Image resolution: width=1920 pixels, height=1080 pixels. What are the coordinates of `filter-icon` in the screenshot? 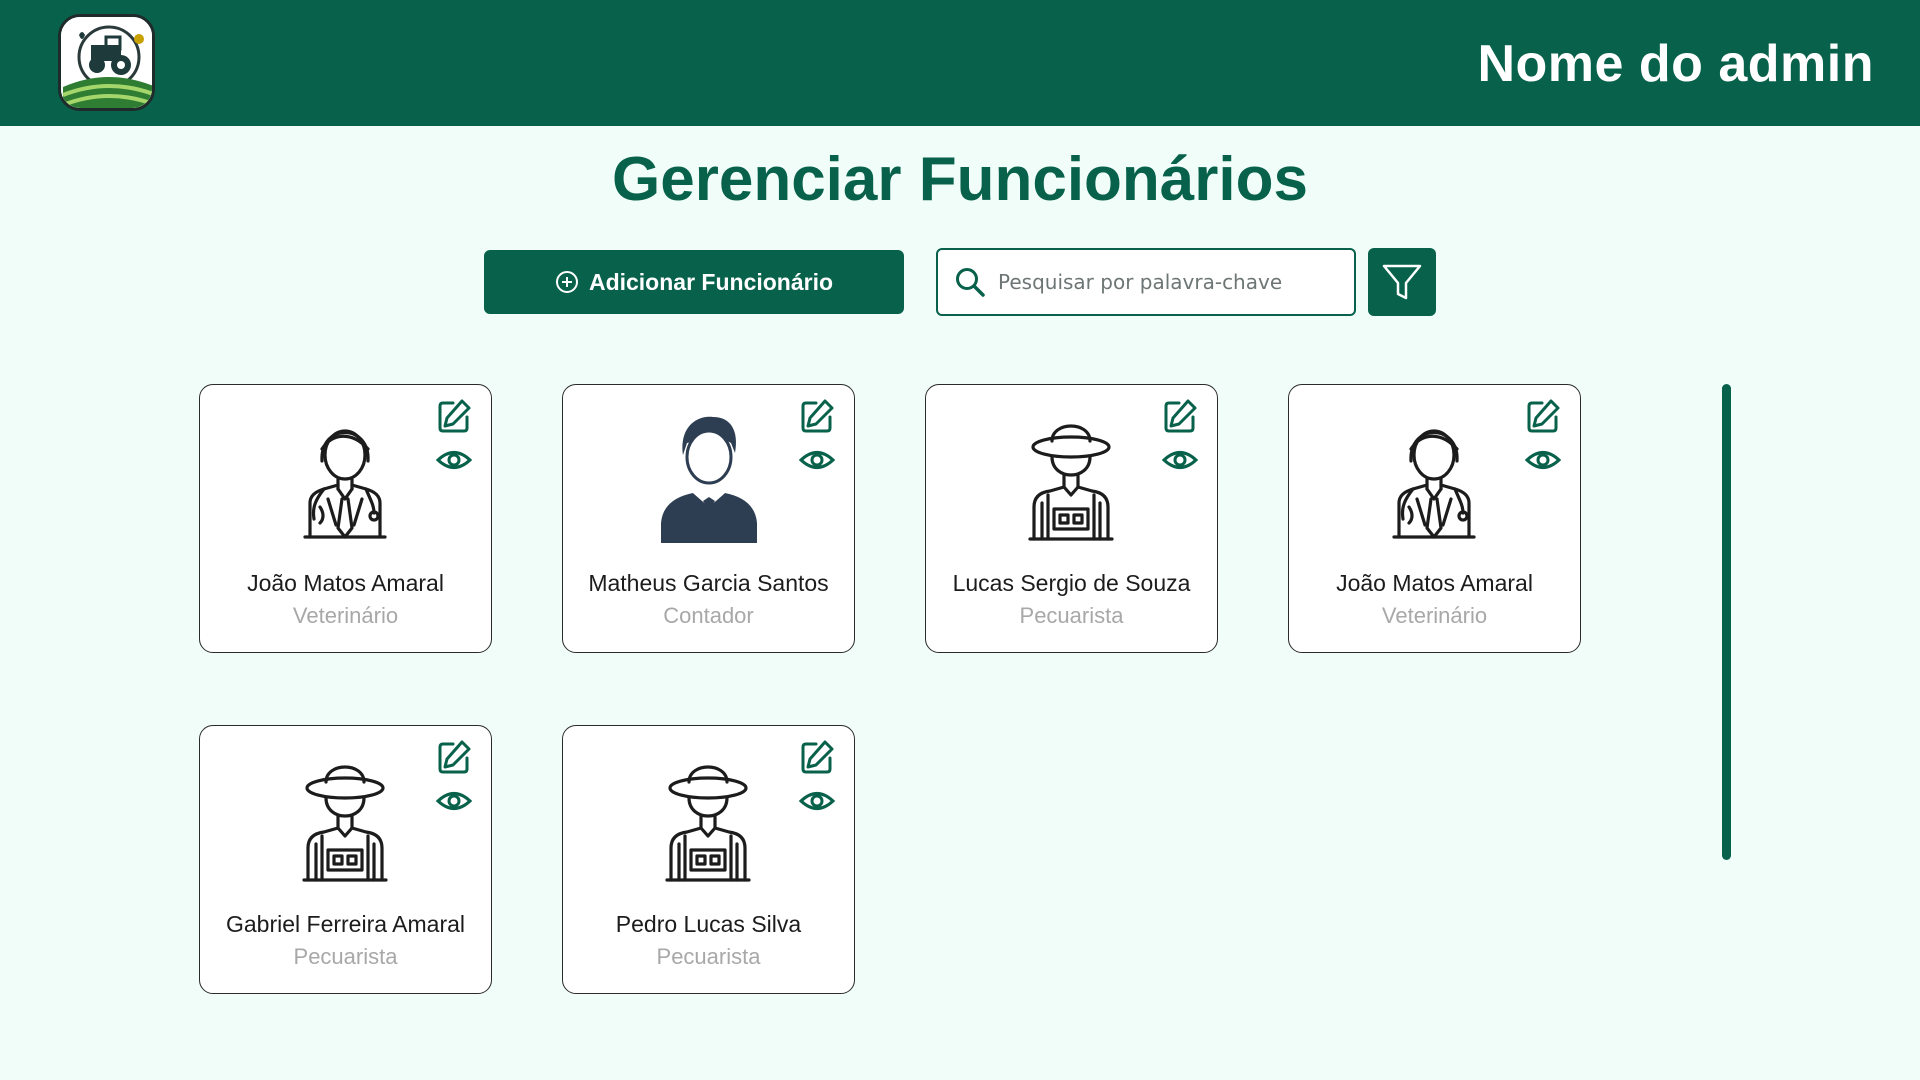 It's located at (1402, 282).